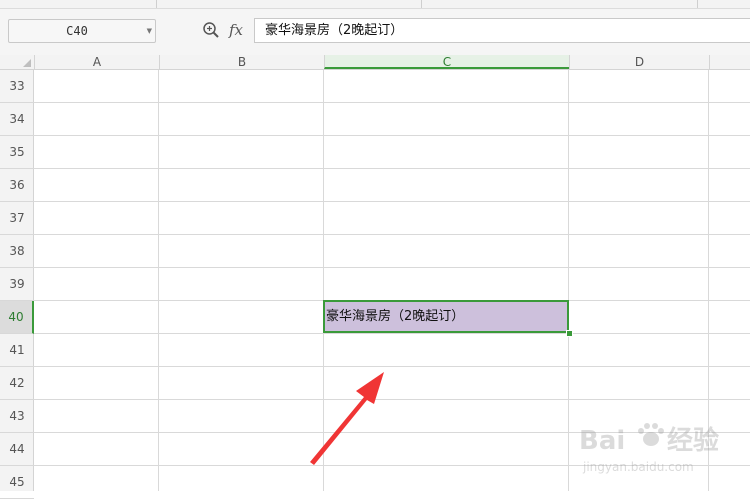  I want to click on formula-input: 豪华海景房（2晚起订）, so click(502, 30).